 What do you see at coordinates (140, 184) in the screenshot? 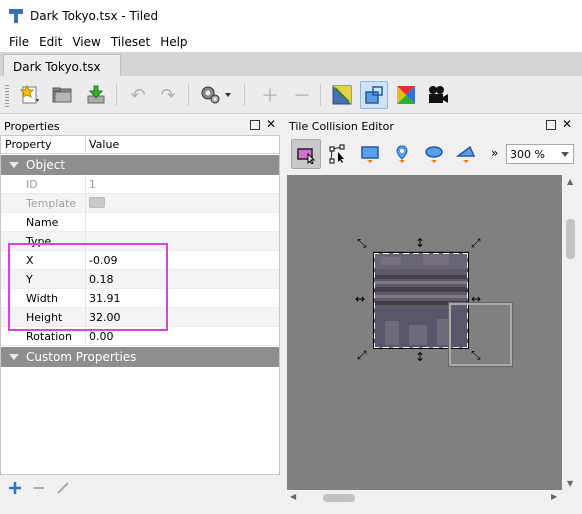
I see `property-row-id: ID 1` at bounding box center [140, 184].